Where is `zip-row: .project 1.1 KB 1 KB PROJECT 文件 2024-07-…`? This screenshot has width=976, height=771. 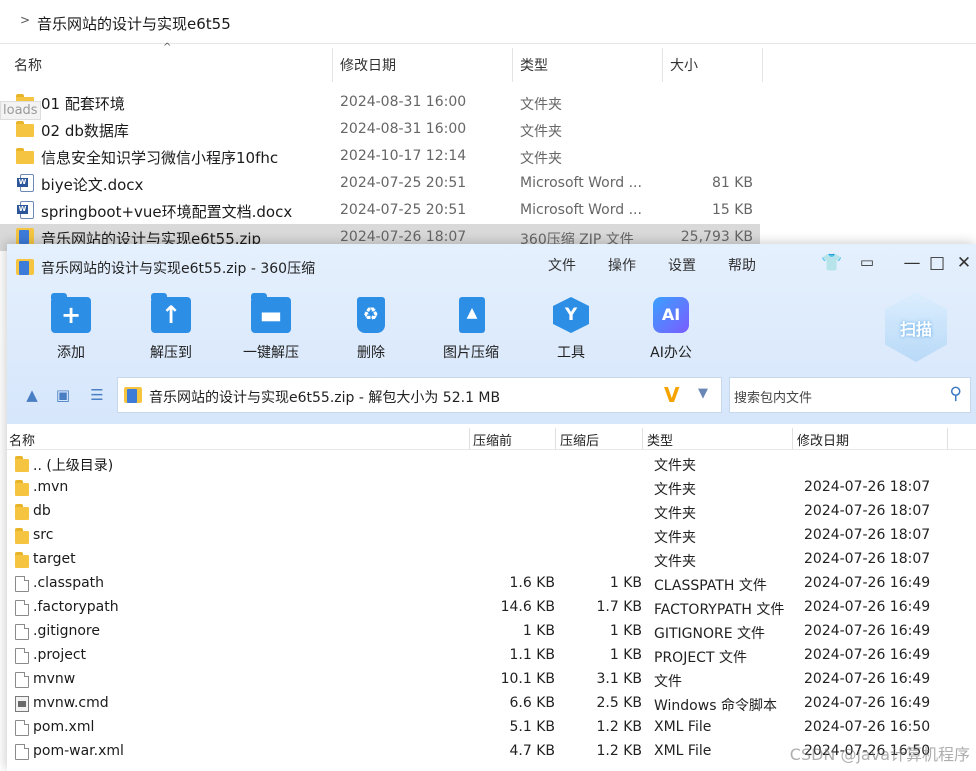
zip-row: .project 1.1 KB 1 KB PROJECT 文件 2024-07-… is located at coordinates (491, 656).